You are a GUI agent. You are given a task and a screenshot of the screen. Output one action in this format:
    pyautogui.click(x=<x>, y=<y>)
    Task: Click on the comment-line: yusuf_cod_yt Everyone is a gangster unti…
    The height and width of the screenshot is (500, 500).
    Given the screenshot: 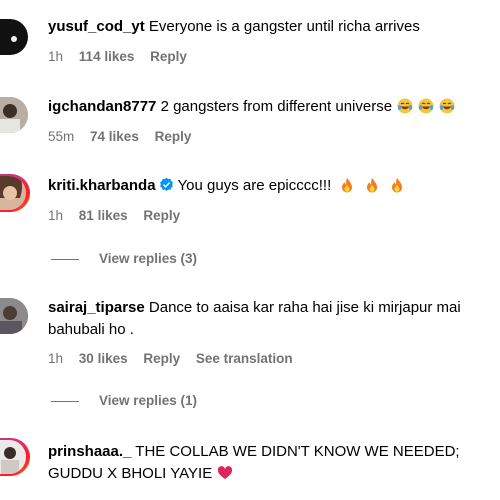 What is the action you would take?
    pyautogui.click(x=234, y=27)
    